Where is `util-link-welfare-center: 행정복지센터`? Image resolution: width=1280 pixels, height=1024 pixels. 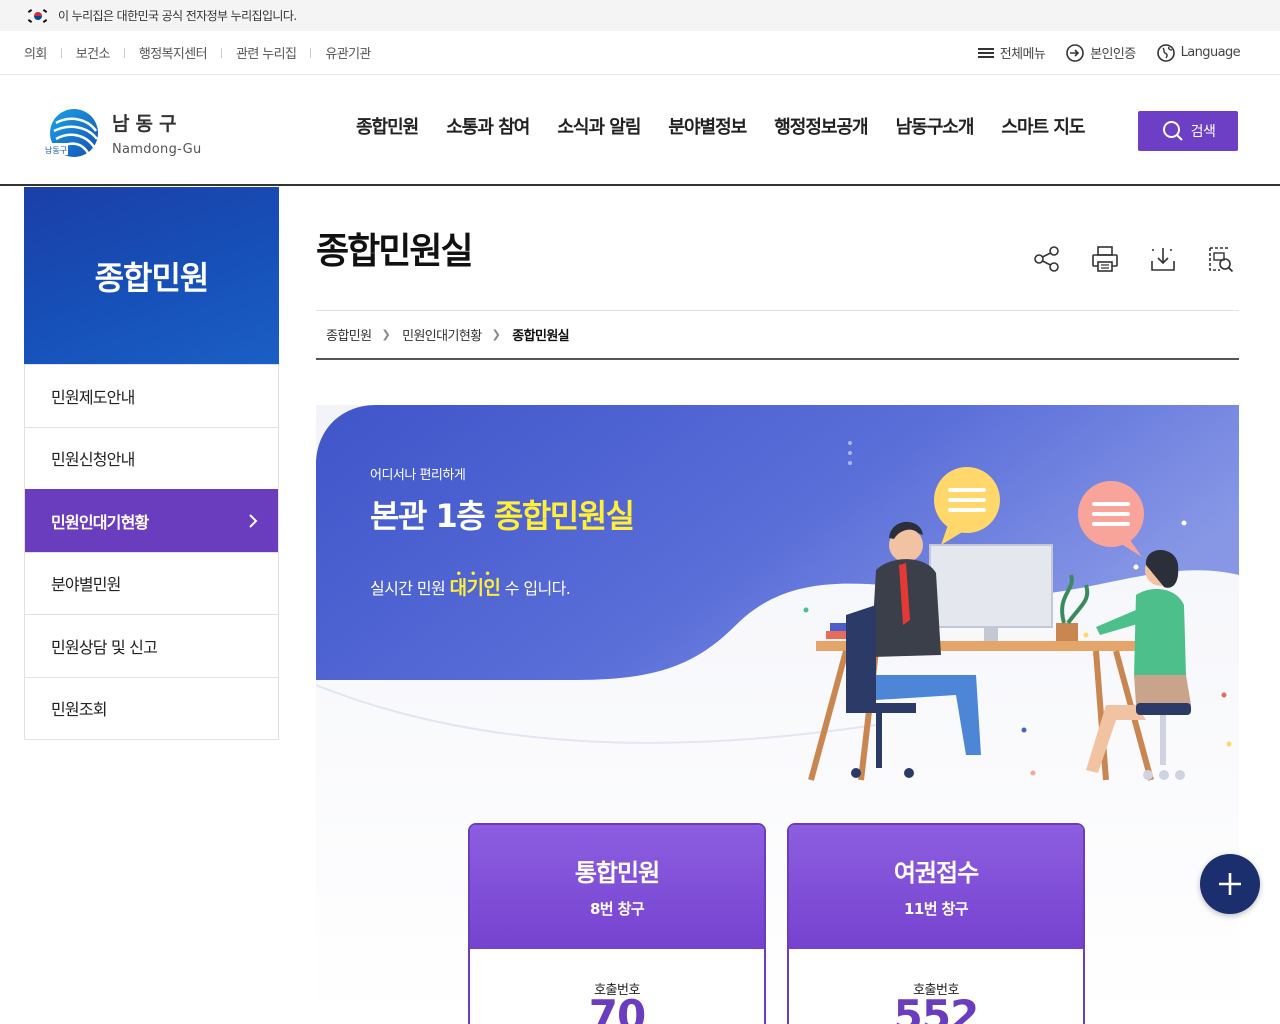
util-link-welfare-center: 행정복지센터 is located at coordinates (173, 52).